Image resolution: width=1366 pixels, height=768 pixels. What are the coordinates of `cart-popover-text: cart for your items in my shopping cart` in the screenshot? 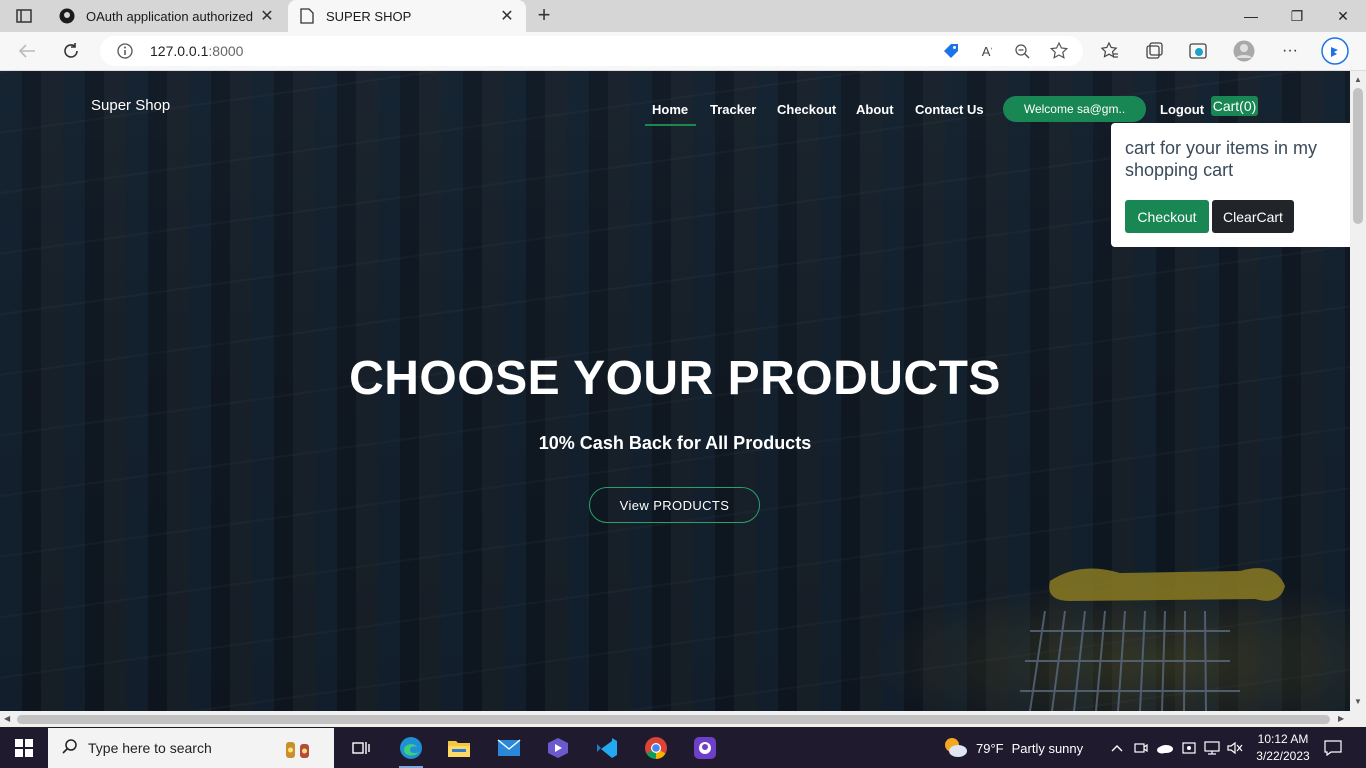 It's located at (1221, 159).